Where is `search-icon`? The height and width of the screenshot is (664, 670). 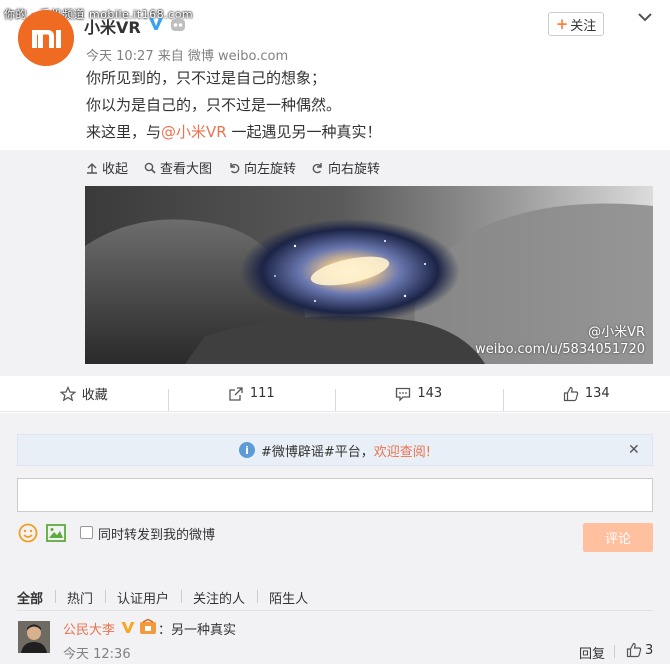 search-icon is located at coordinates (150, 168).